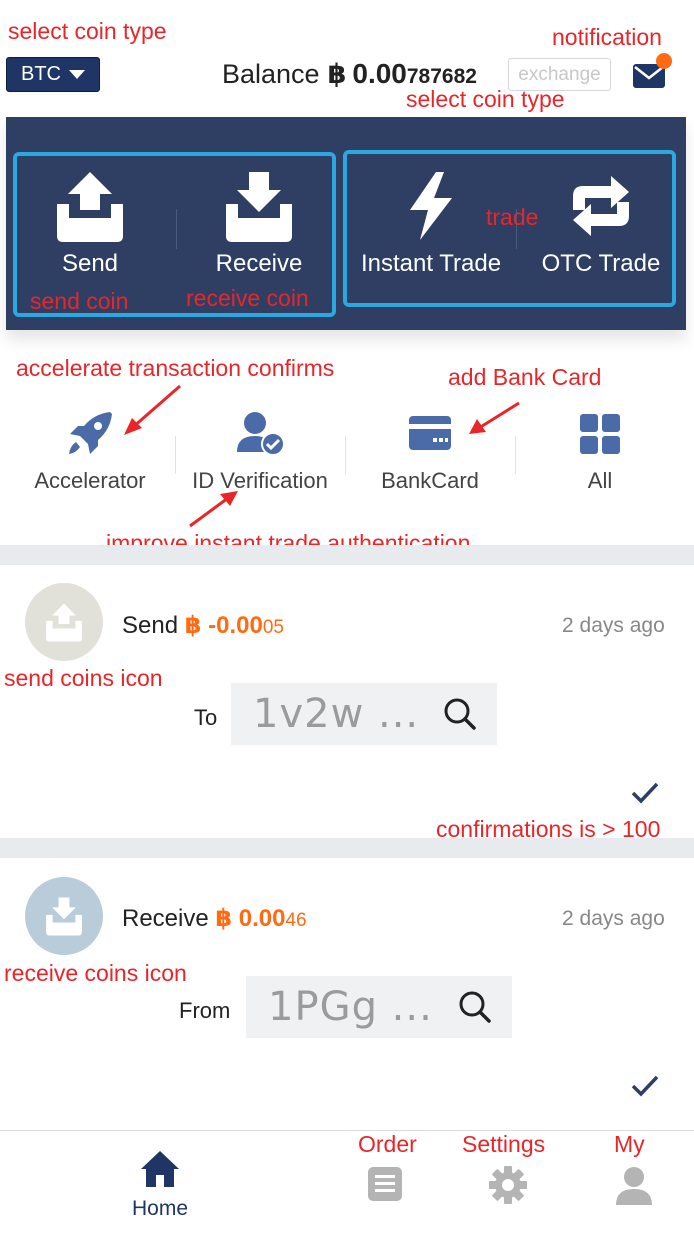  Describe the element at coordinates (160, 1208) in the screenshot. I see `nav-home-label: Home` at that location.